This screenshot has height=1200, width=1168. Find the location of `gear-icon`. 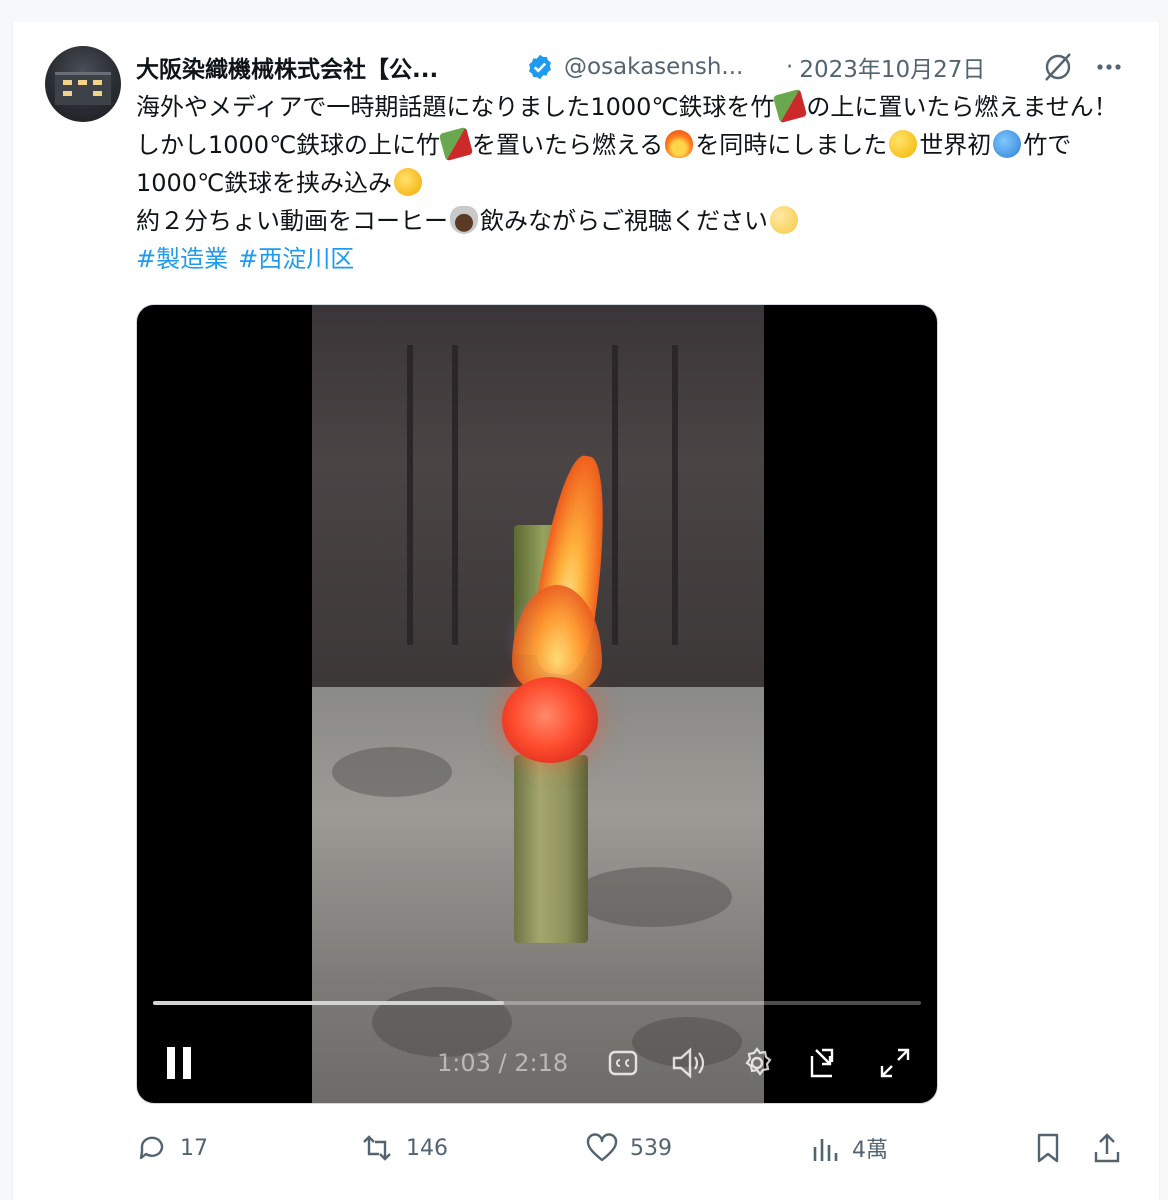

gear-icon is located at coordinates (758, 1061).